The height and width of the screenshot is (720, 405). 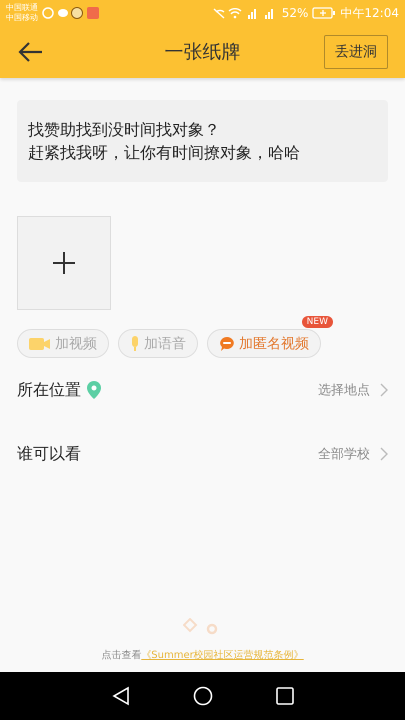 I want to click on chat-bubble-icon, so click(x=227, y=344).